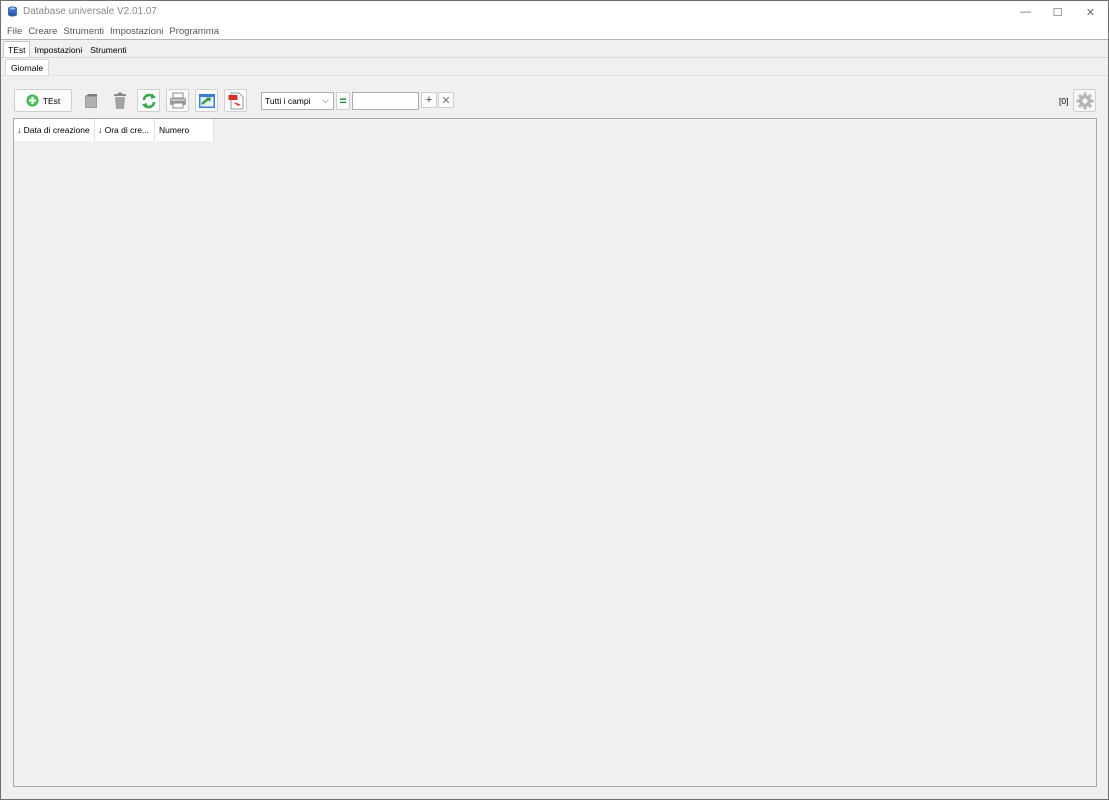 The height and width of the screenshot is (800, 1109). I want to click on clear-filter-button: ✕, so click(446, 100).